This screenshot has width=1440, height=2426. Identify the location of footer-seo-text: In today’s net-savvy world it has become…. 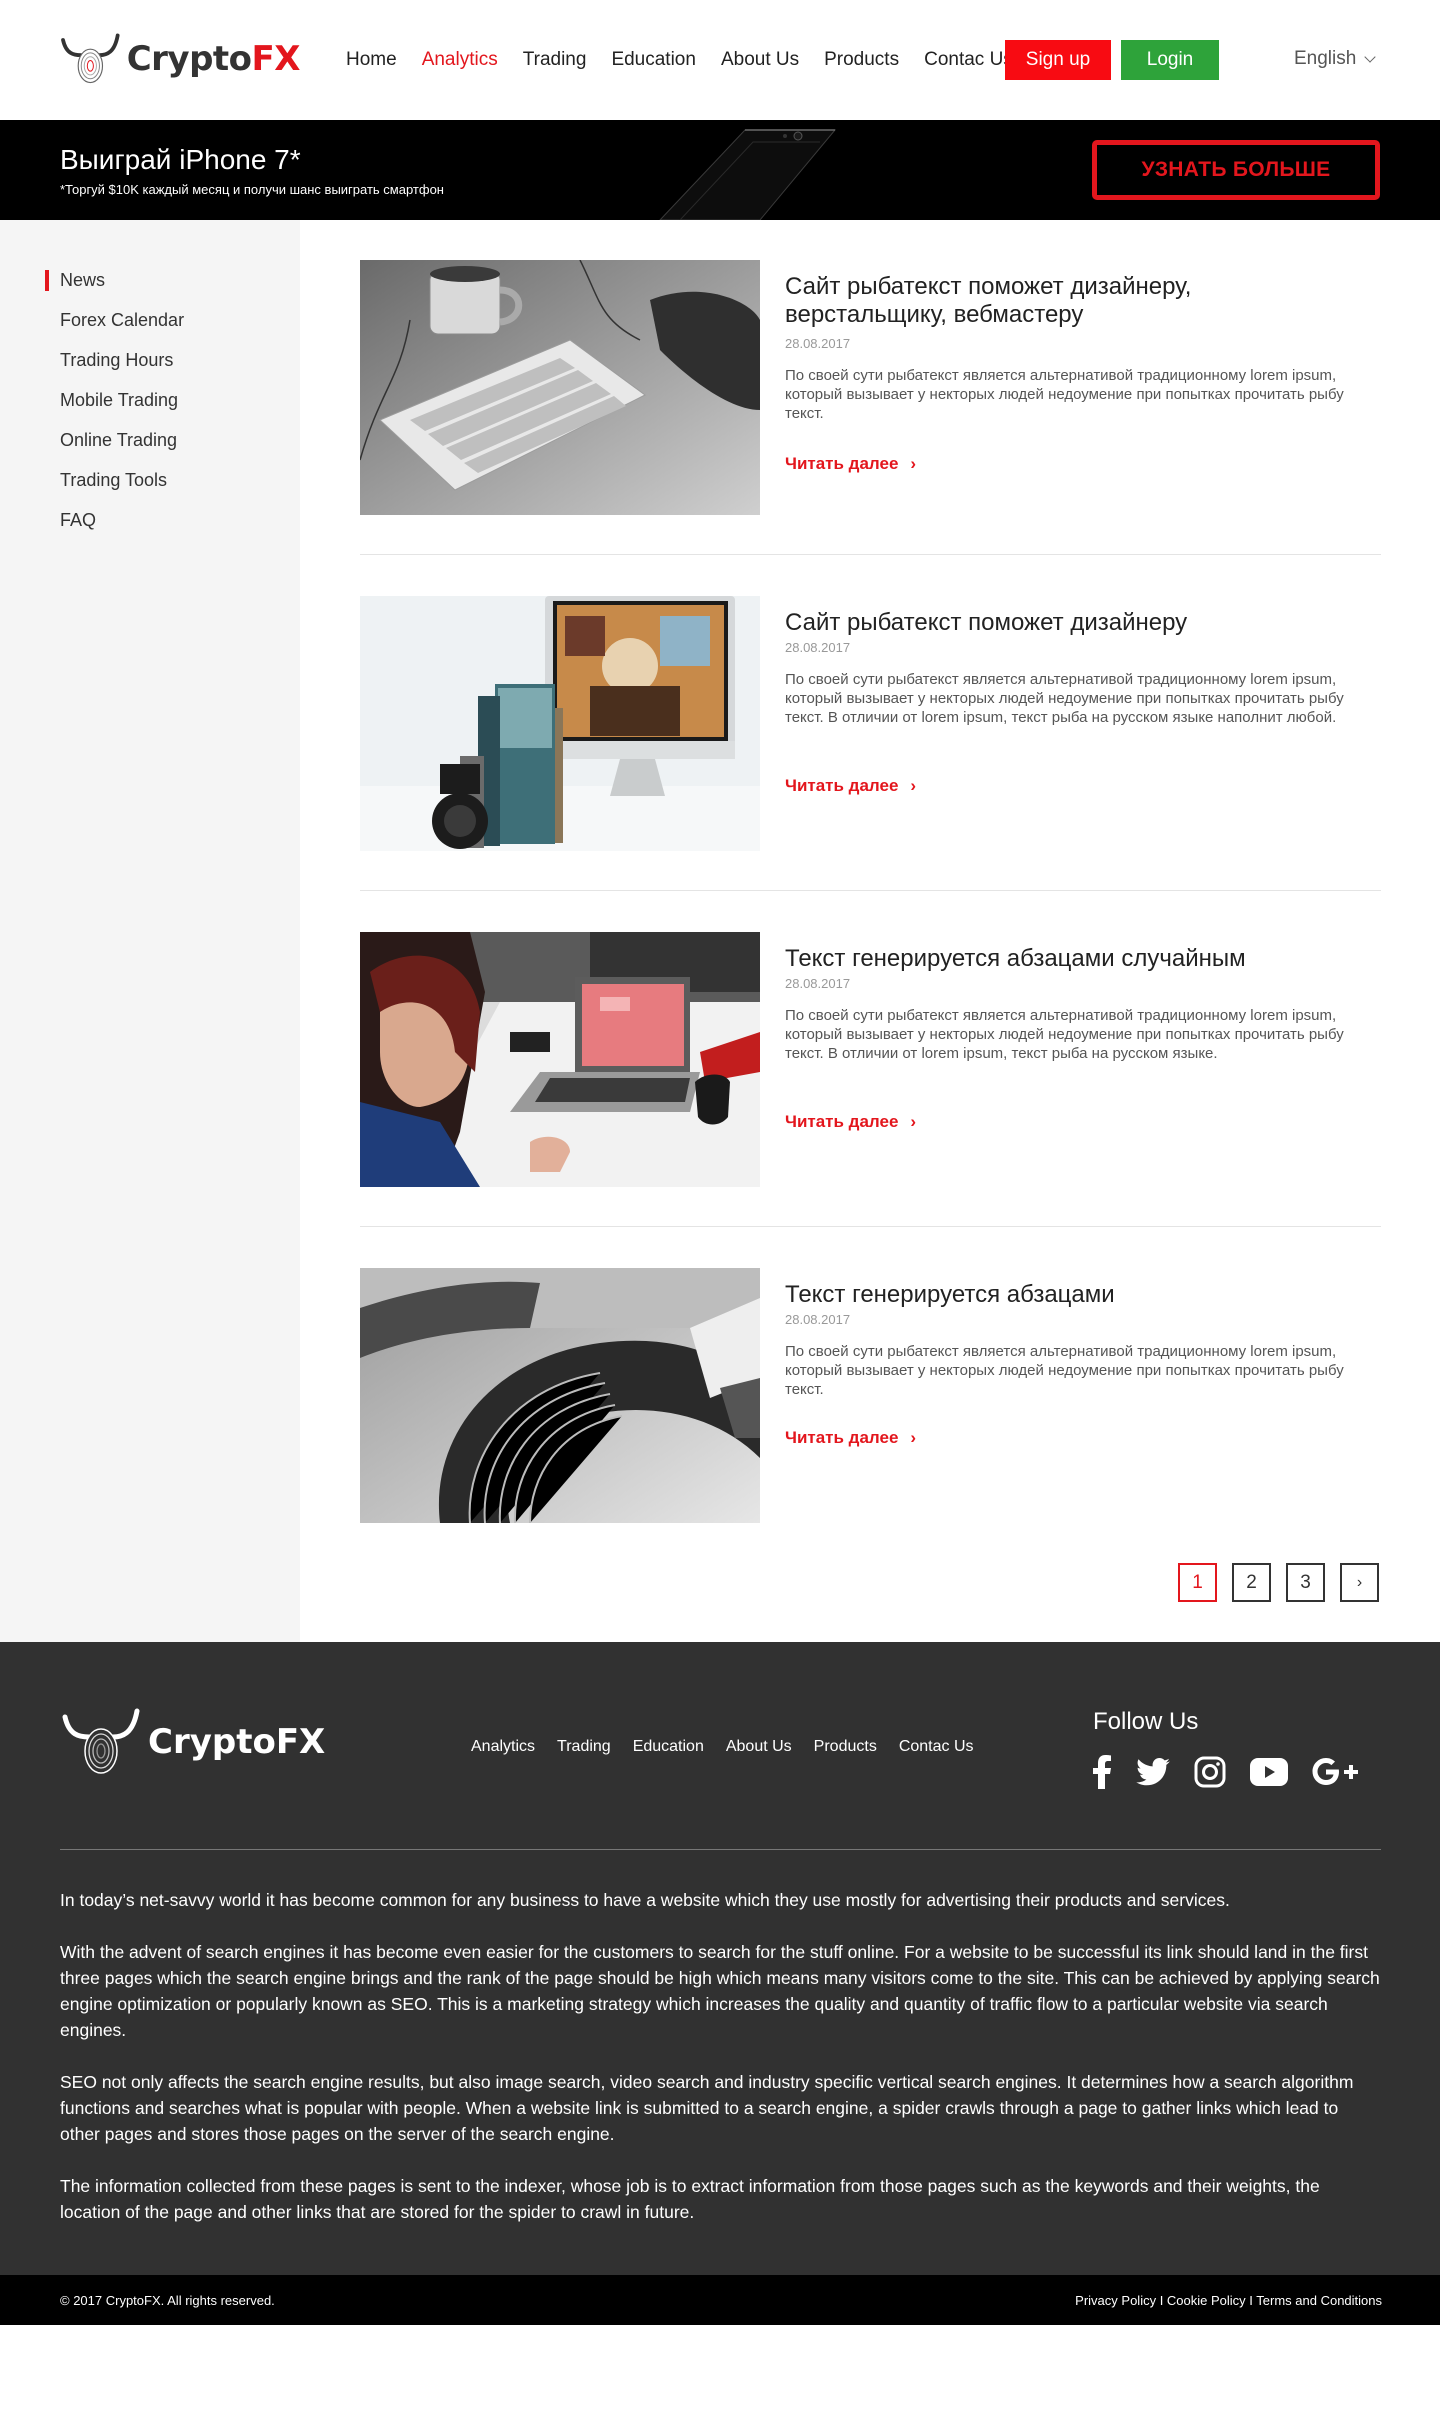
(720, 2069).